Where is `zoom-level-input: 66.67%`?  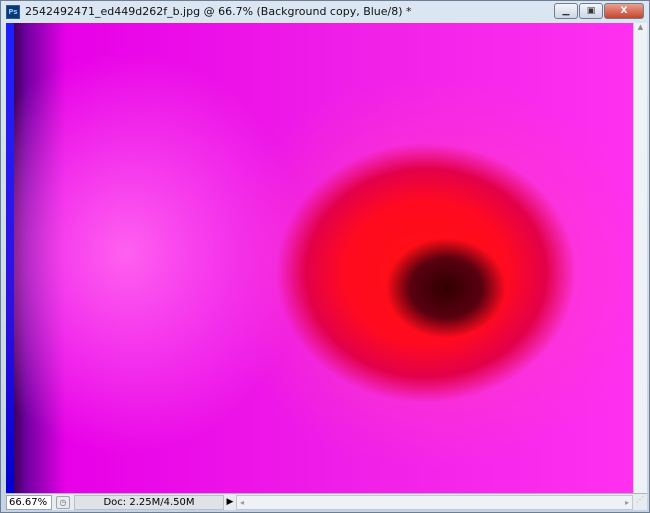 zoom-level-input: 66.67% is located at coordinates (29, 502).